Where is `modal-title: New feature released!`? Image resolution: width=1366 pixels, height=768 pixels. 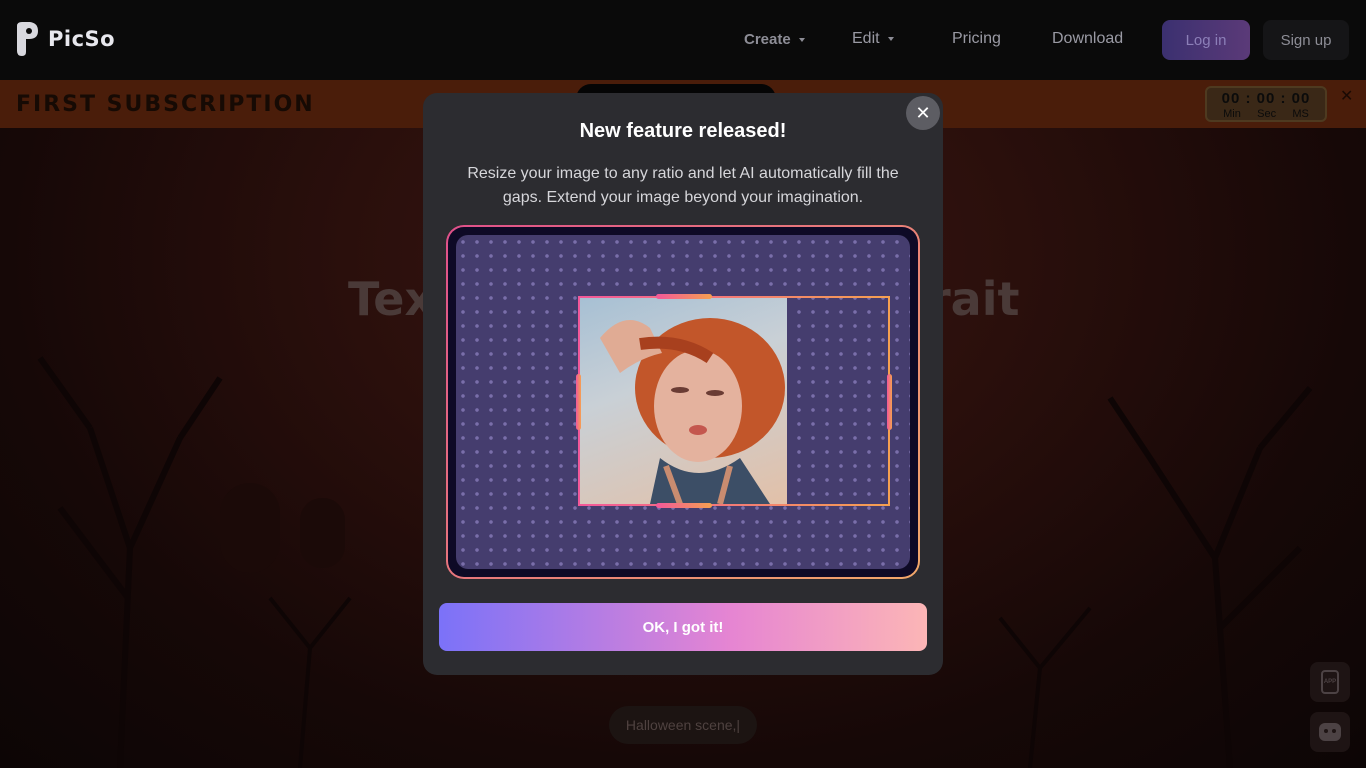
modal-title: New feature released! is located at coordinates (683, 131).